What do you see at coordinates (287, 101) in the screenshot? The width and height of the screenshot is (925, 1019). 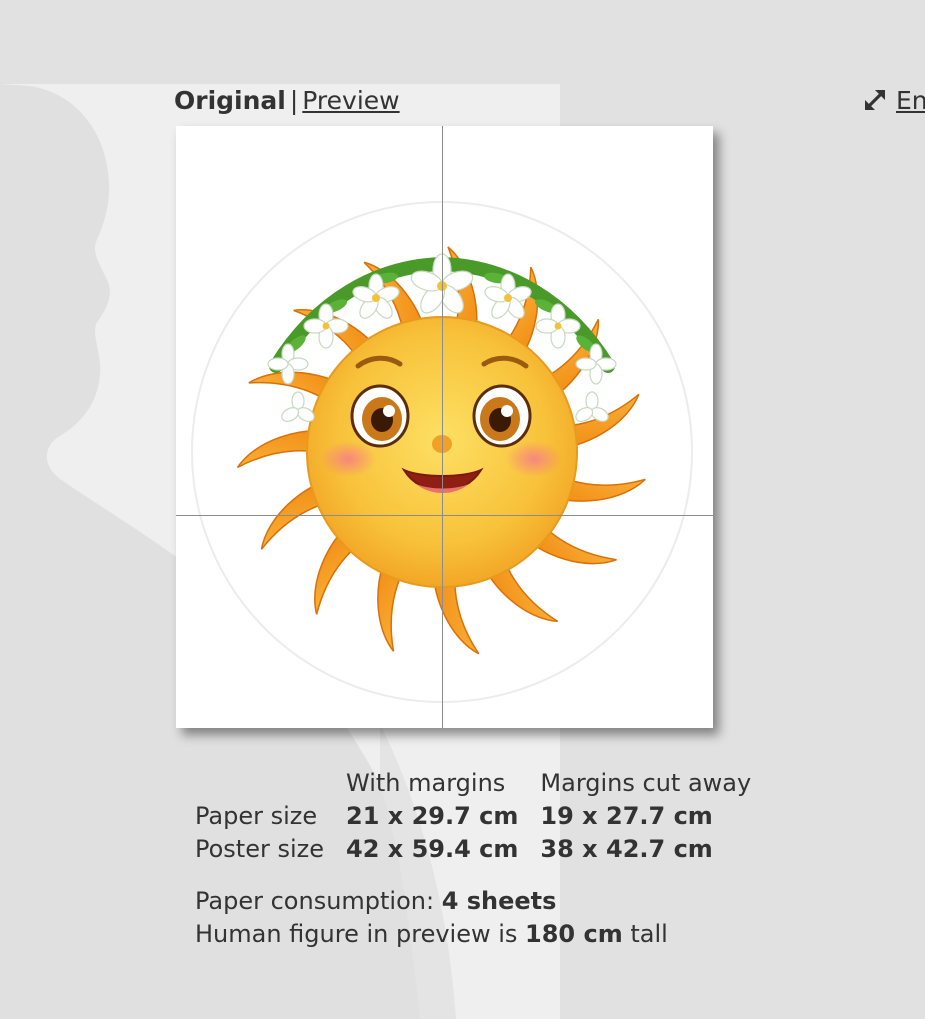 I see `view-tabs: Original | Preview` at bounding box center [287, 101].